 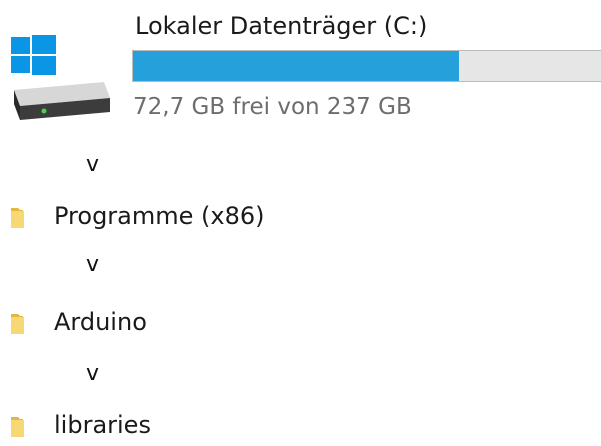 What do you see at coordinates (300, 323) in the screenshot?
I see `folder-item-arduino: Arduino` at bounding box center [300, 323].